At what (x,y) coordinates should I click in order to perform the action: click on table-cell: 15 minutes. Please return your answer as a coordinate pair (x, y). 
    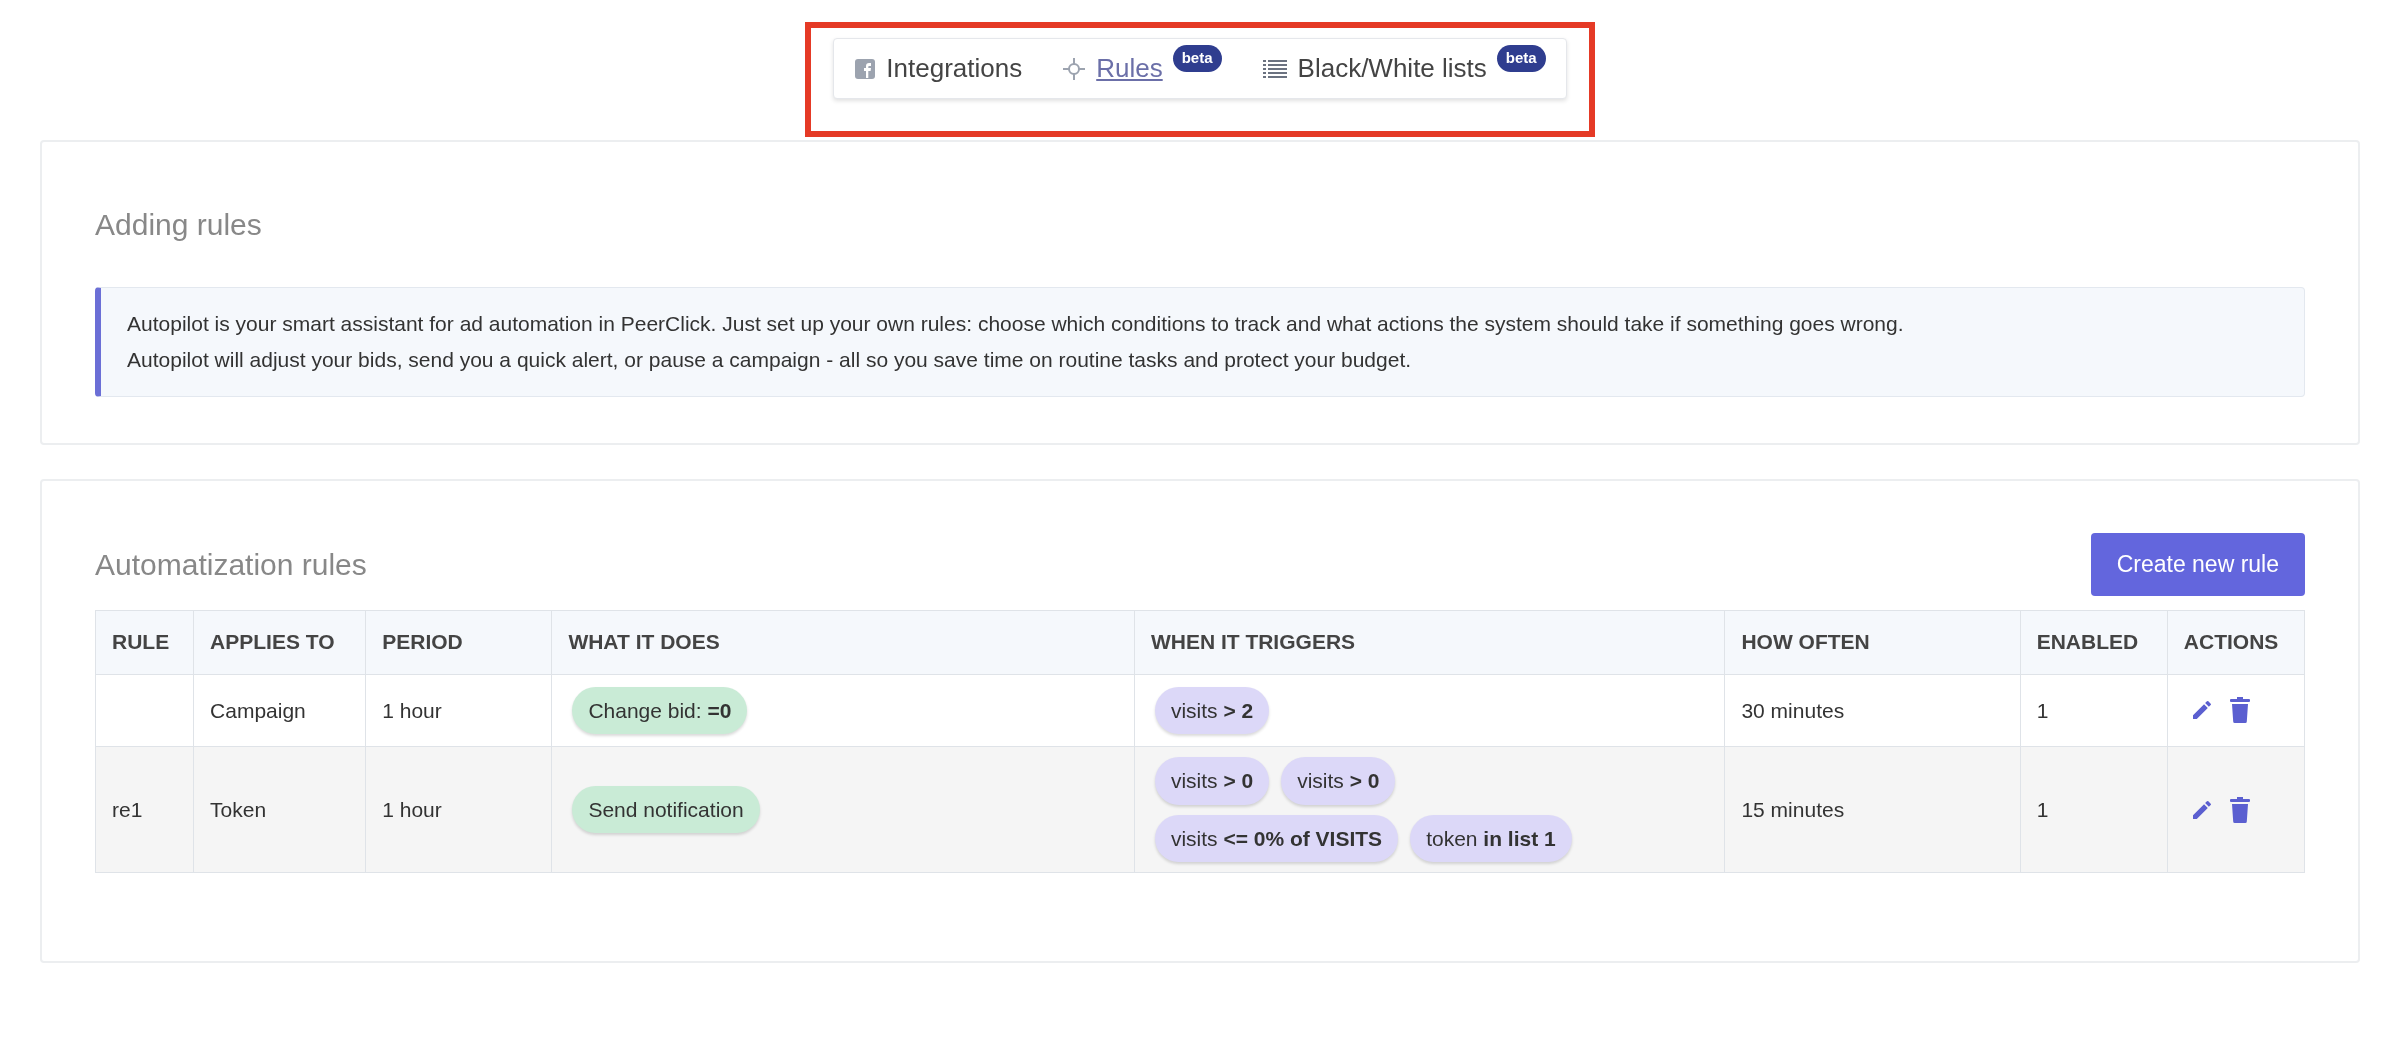
    Looking at the image, I should click on (1793, 809).